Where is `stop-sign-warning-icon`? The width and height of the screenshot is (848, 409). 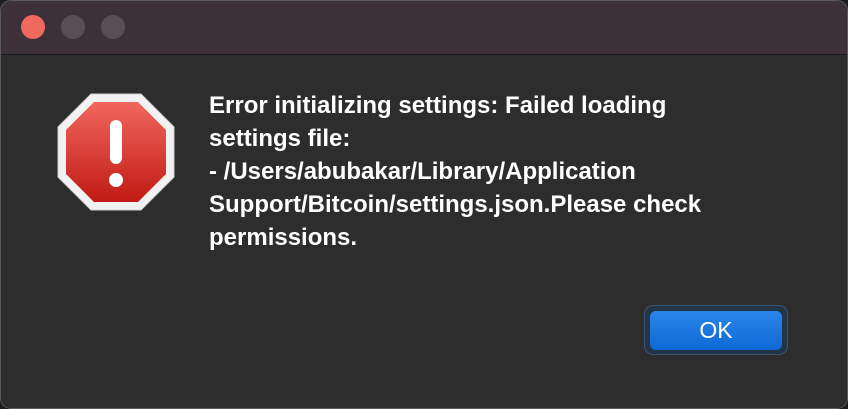 stop-sign-warning-icon is located at coordinates (116, 152).